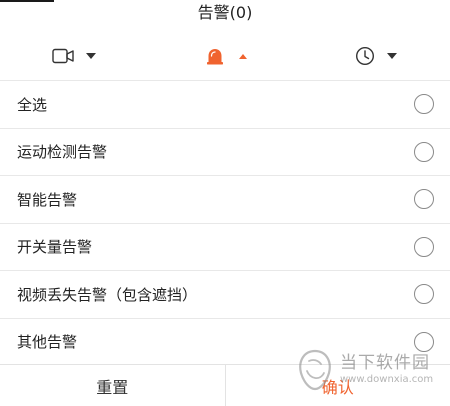 The height and width of the screenshot is (406, 450). I want to click on chevron-up-icon, so click(243, 56).